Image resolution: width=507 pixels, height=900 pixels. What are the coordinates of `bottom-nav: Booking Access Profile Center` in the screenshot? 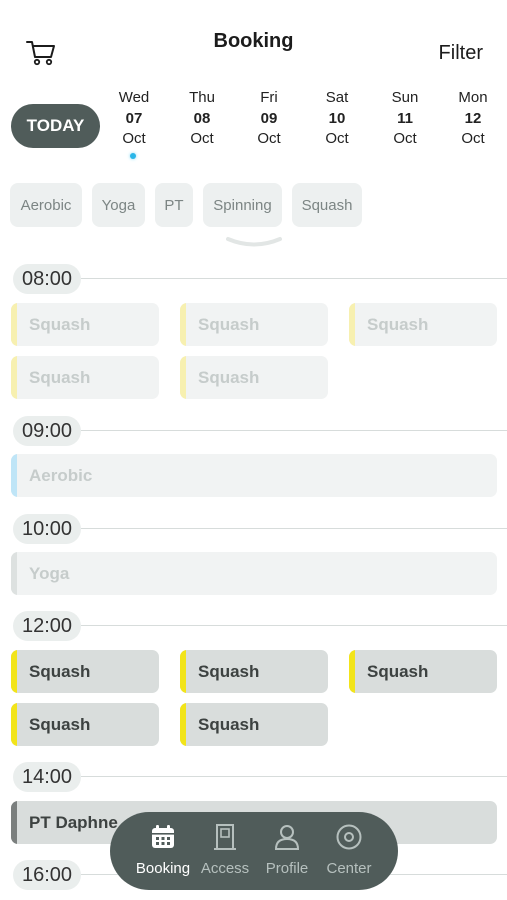 It's located at (254, 851).